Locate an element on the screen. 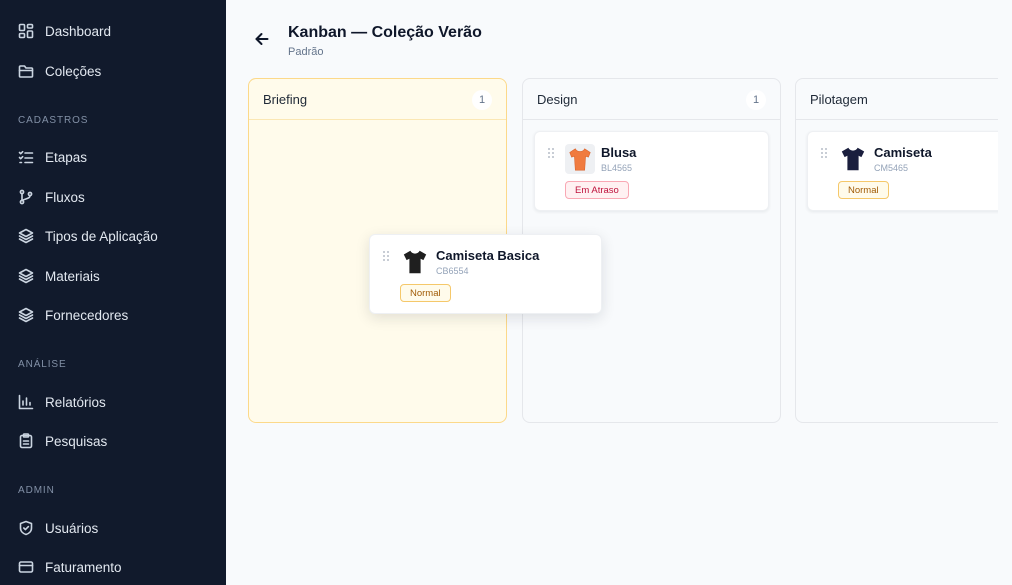  sidebar-item-etapas: Etapas is located at coordinates (52, 157).